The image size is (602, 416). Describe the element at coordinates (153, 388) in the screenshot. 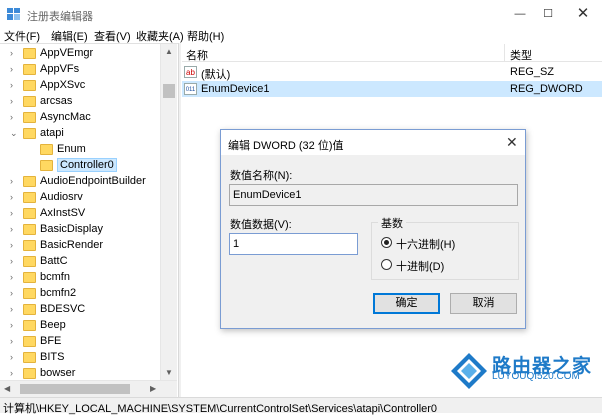

I see `scroll-right-icon: ▶` at that location.